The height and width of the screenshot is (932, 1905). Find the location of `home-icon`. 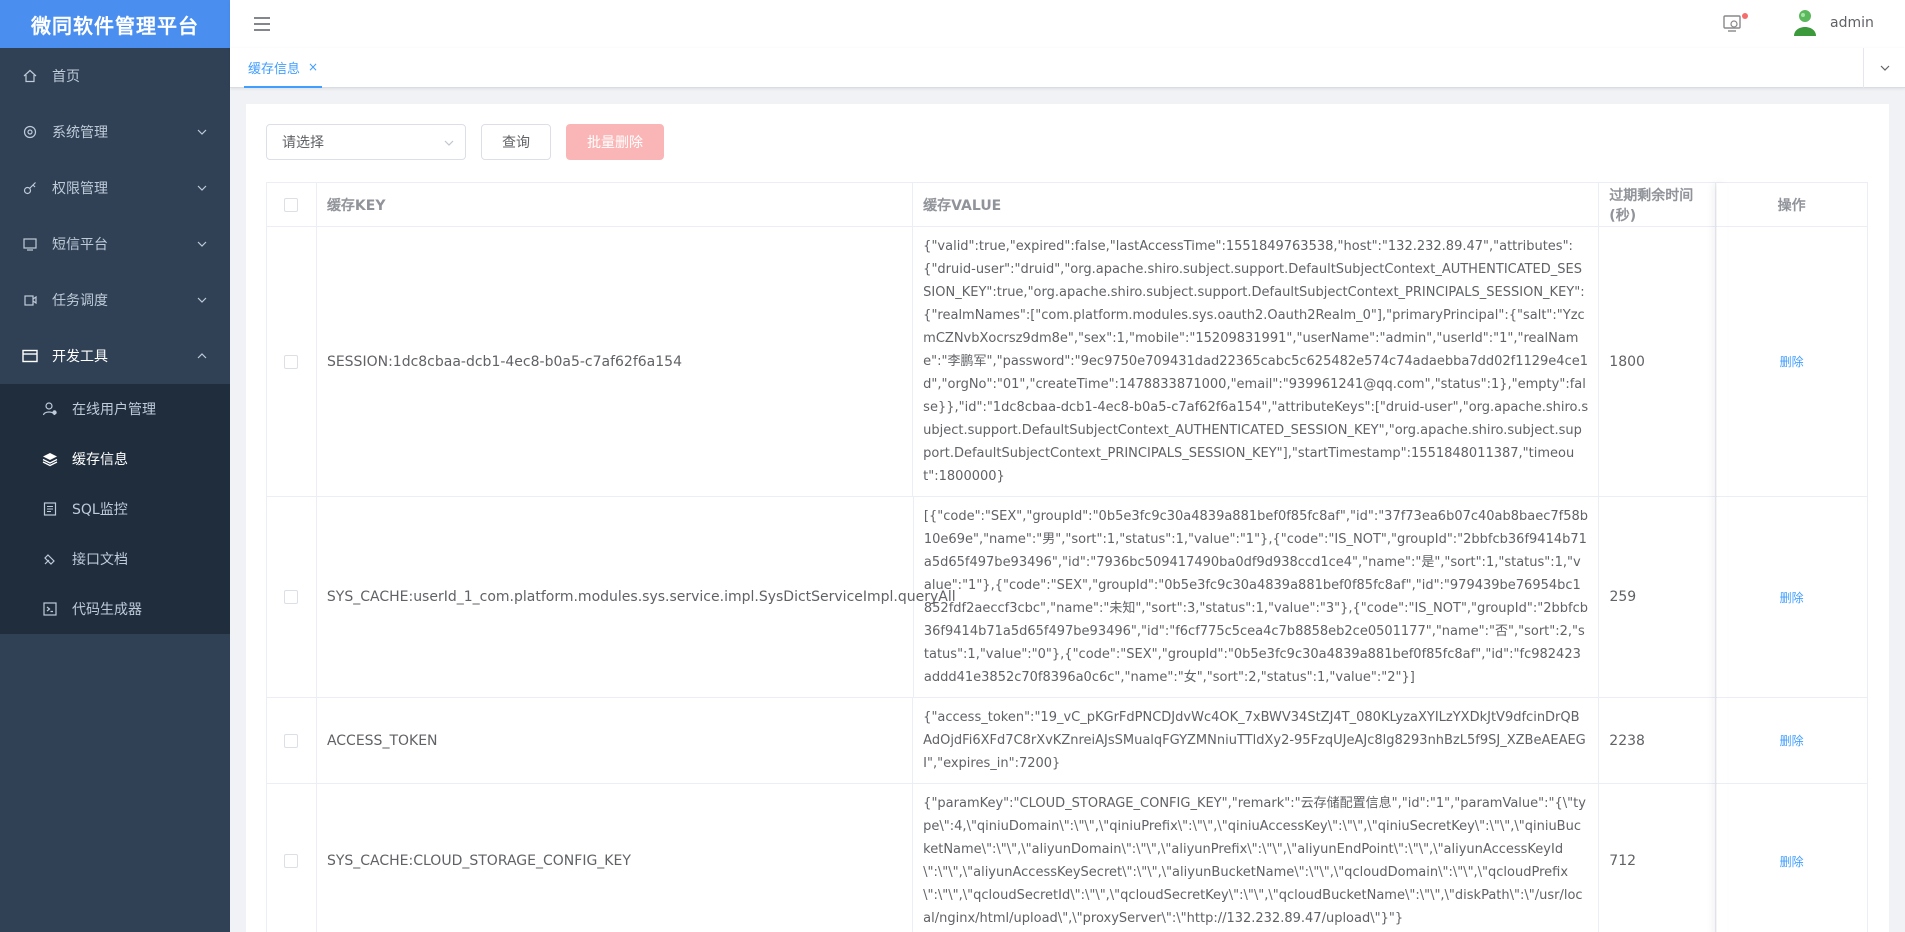

home-icon is located at coordinates (30, 76).